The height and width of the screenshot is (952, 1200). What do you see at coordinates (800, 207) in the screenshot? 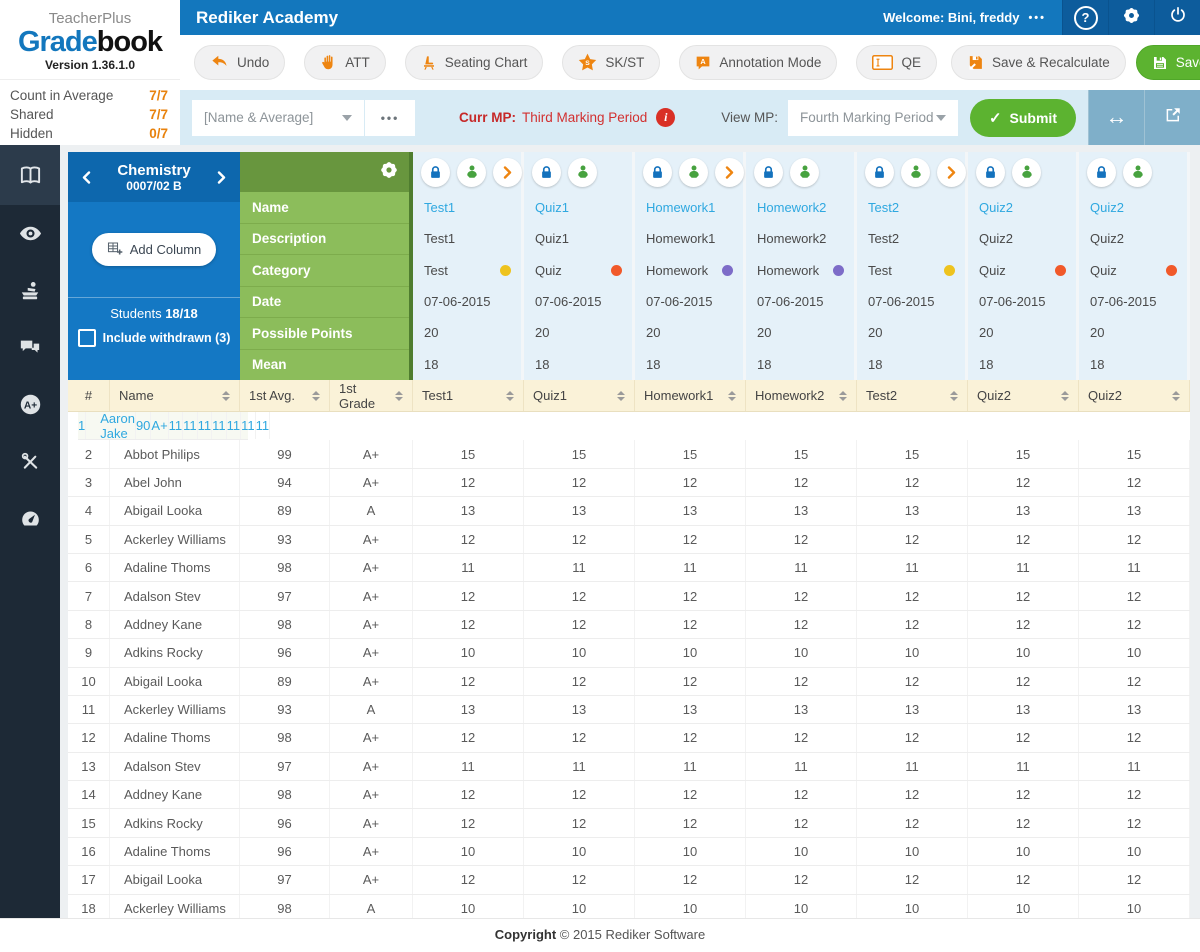
I see `assignment-name-link: Homework2` at bounding box center [800, 207].